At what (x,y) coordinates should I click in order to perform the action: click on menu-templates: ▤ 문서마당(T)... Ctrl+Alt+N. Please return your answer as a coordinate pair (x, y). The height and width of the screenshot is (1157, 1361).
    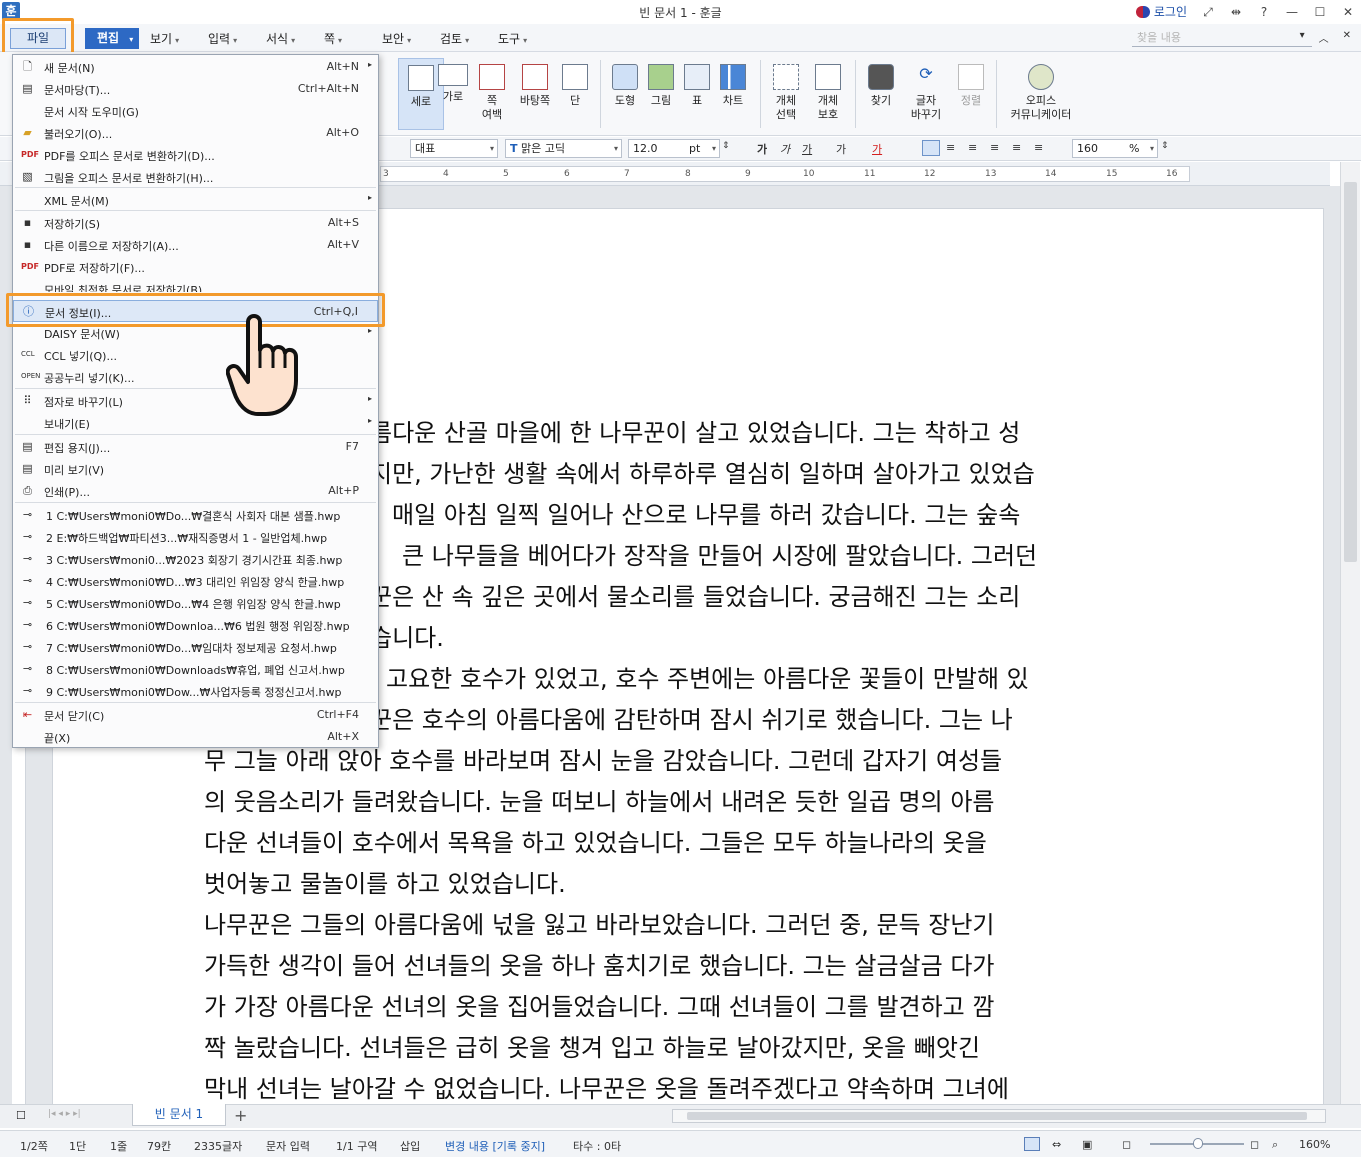
    Looking at the image, I should click on (195, 89).